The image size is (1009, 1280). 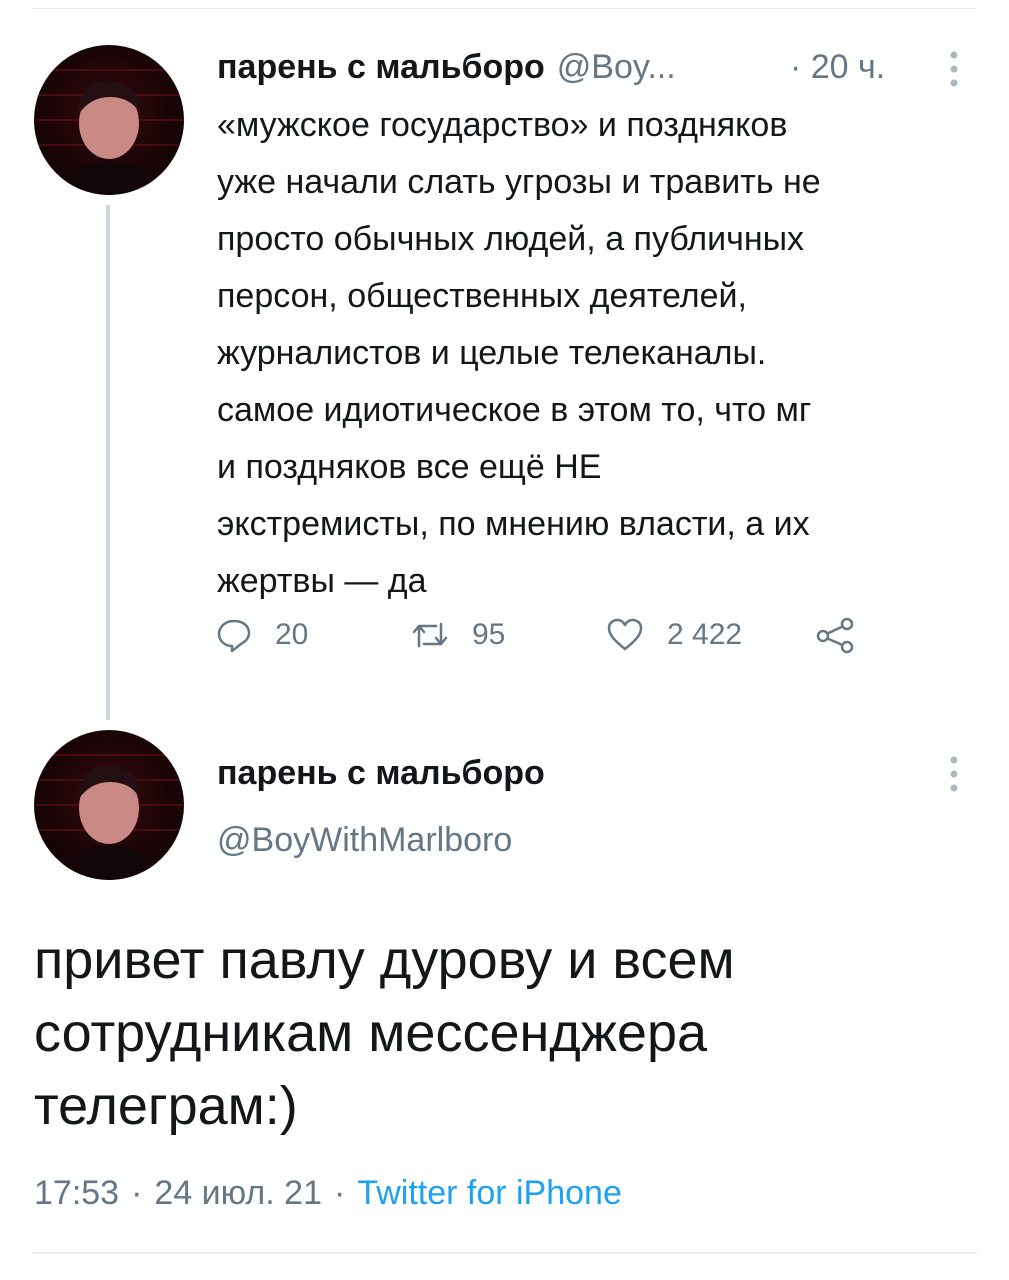 What do you see at coordinates (261, 635) in the screenshot?
I see `reply-button: 20` at bounding box center [261, 635].